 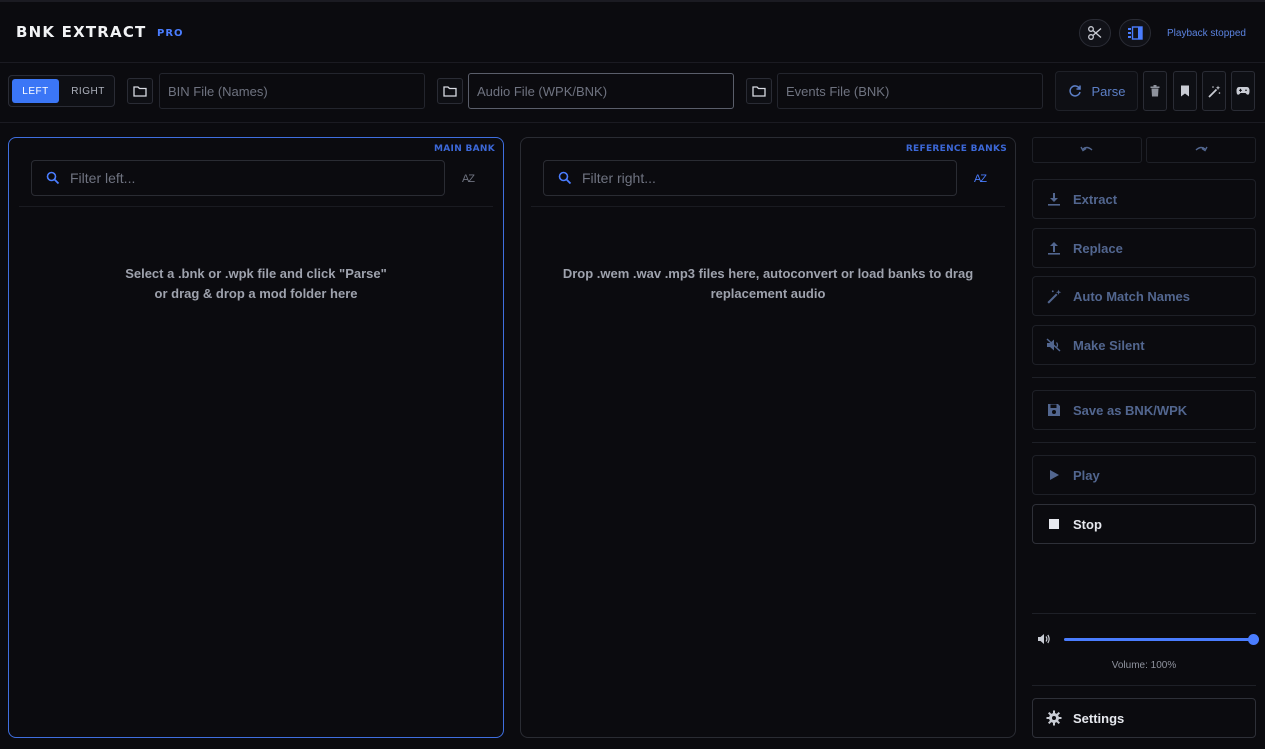 I want to click on bookmark-icon, so click(x=1185, y=91).